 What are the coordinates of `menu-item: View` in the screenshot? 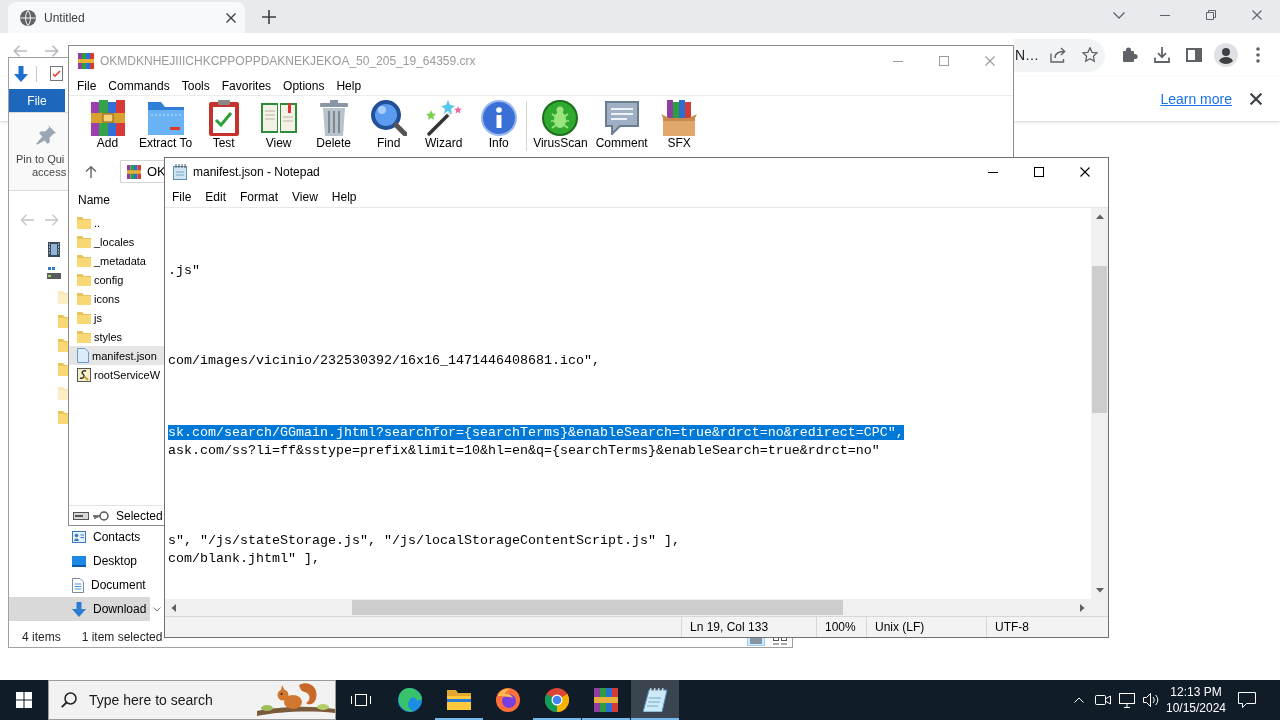 It's located at (305, 196).